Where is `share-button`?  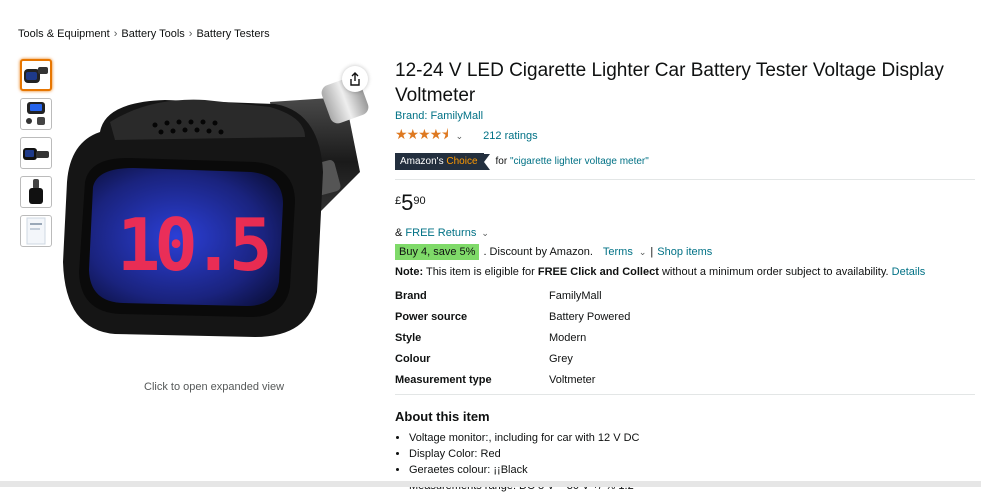
share-button is located at coordinates (355, 79).